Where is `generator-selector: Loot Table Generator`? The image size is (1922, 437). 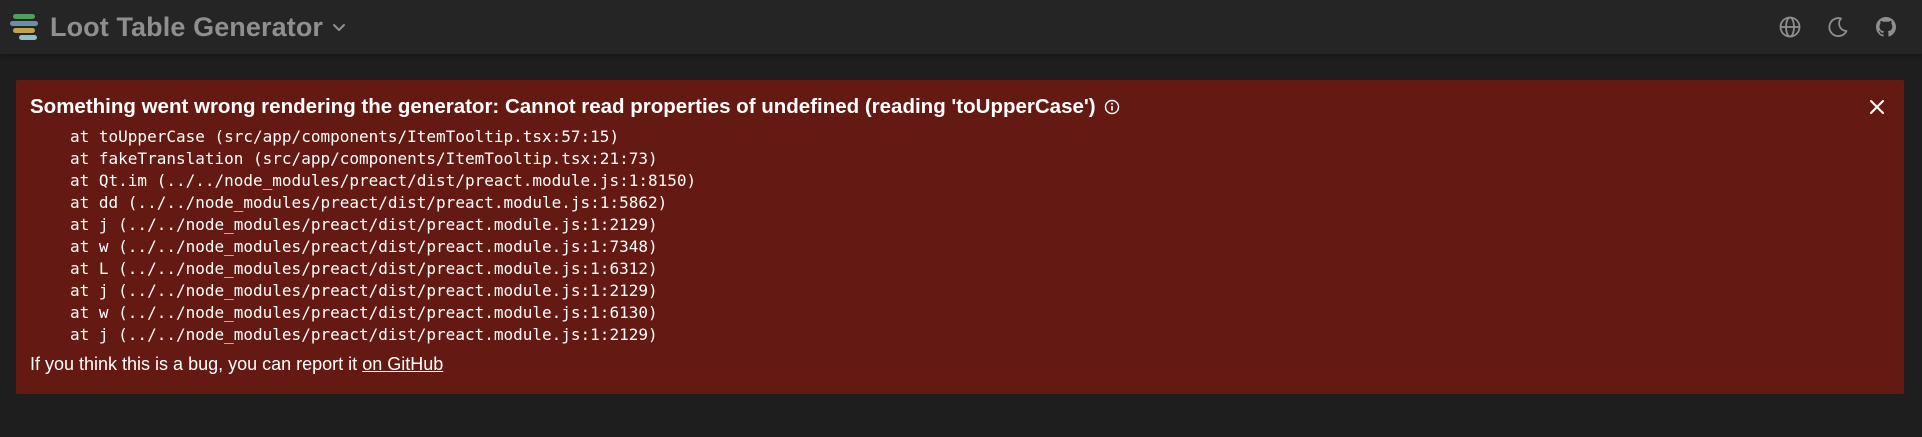 generator-selector: Loot Table Generator is located at coordinates (178, 27).